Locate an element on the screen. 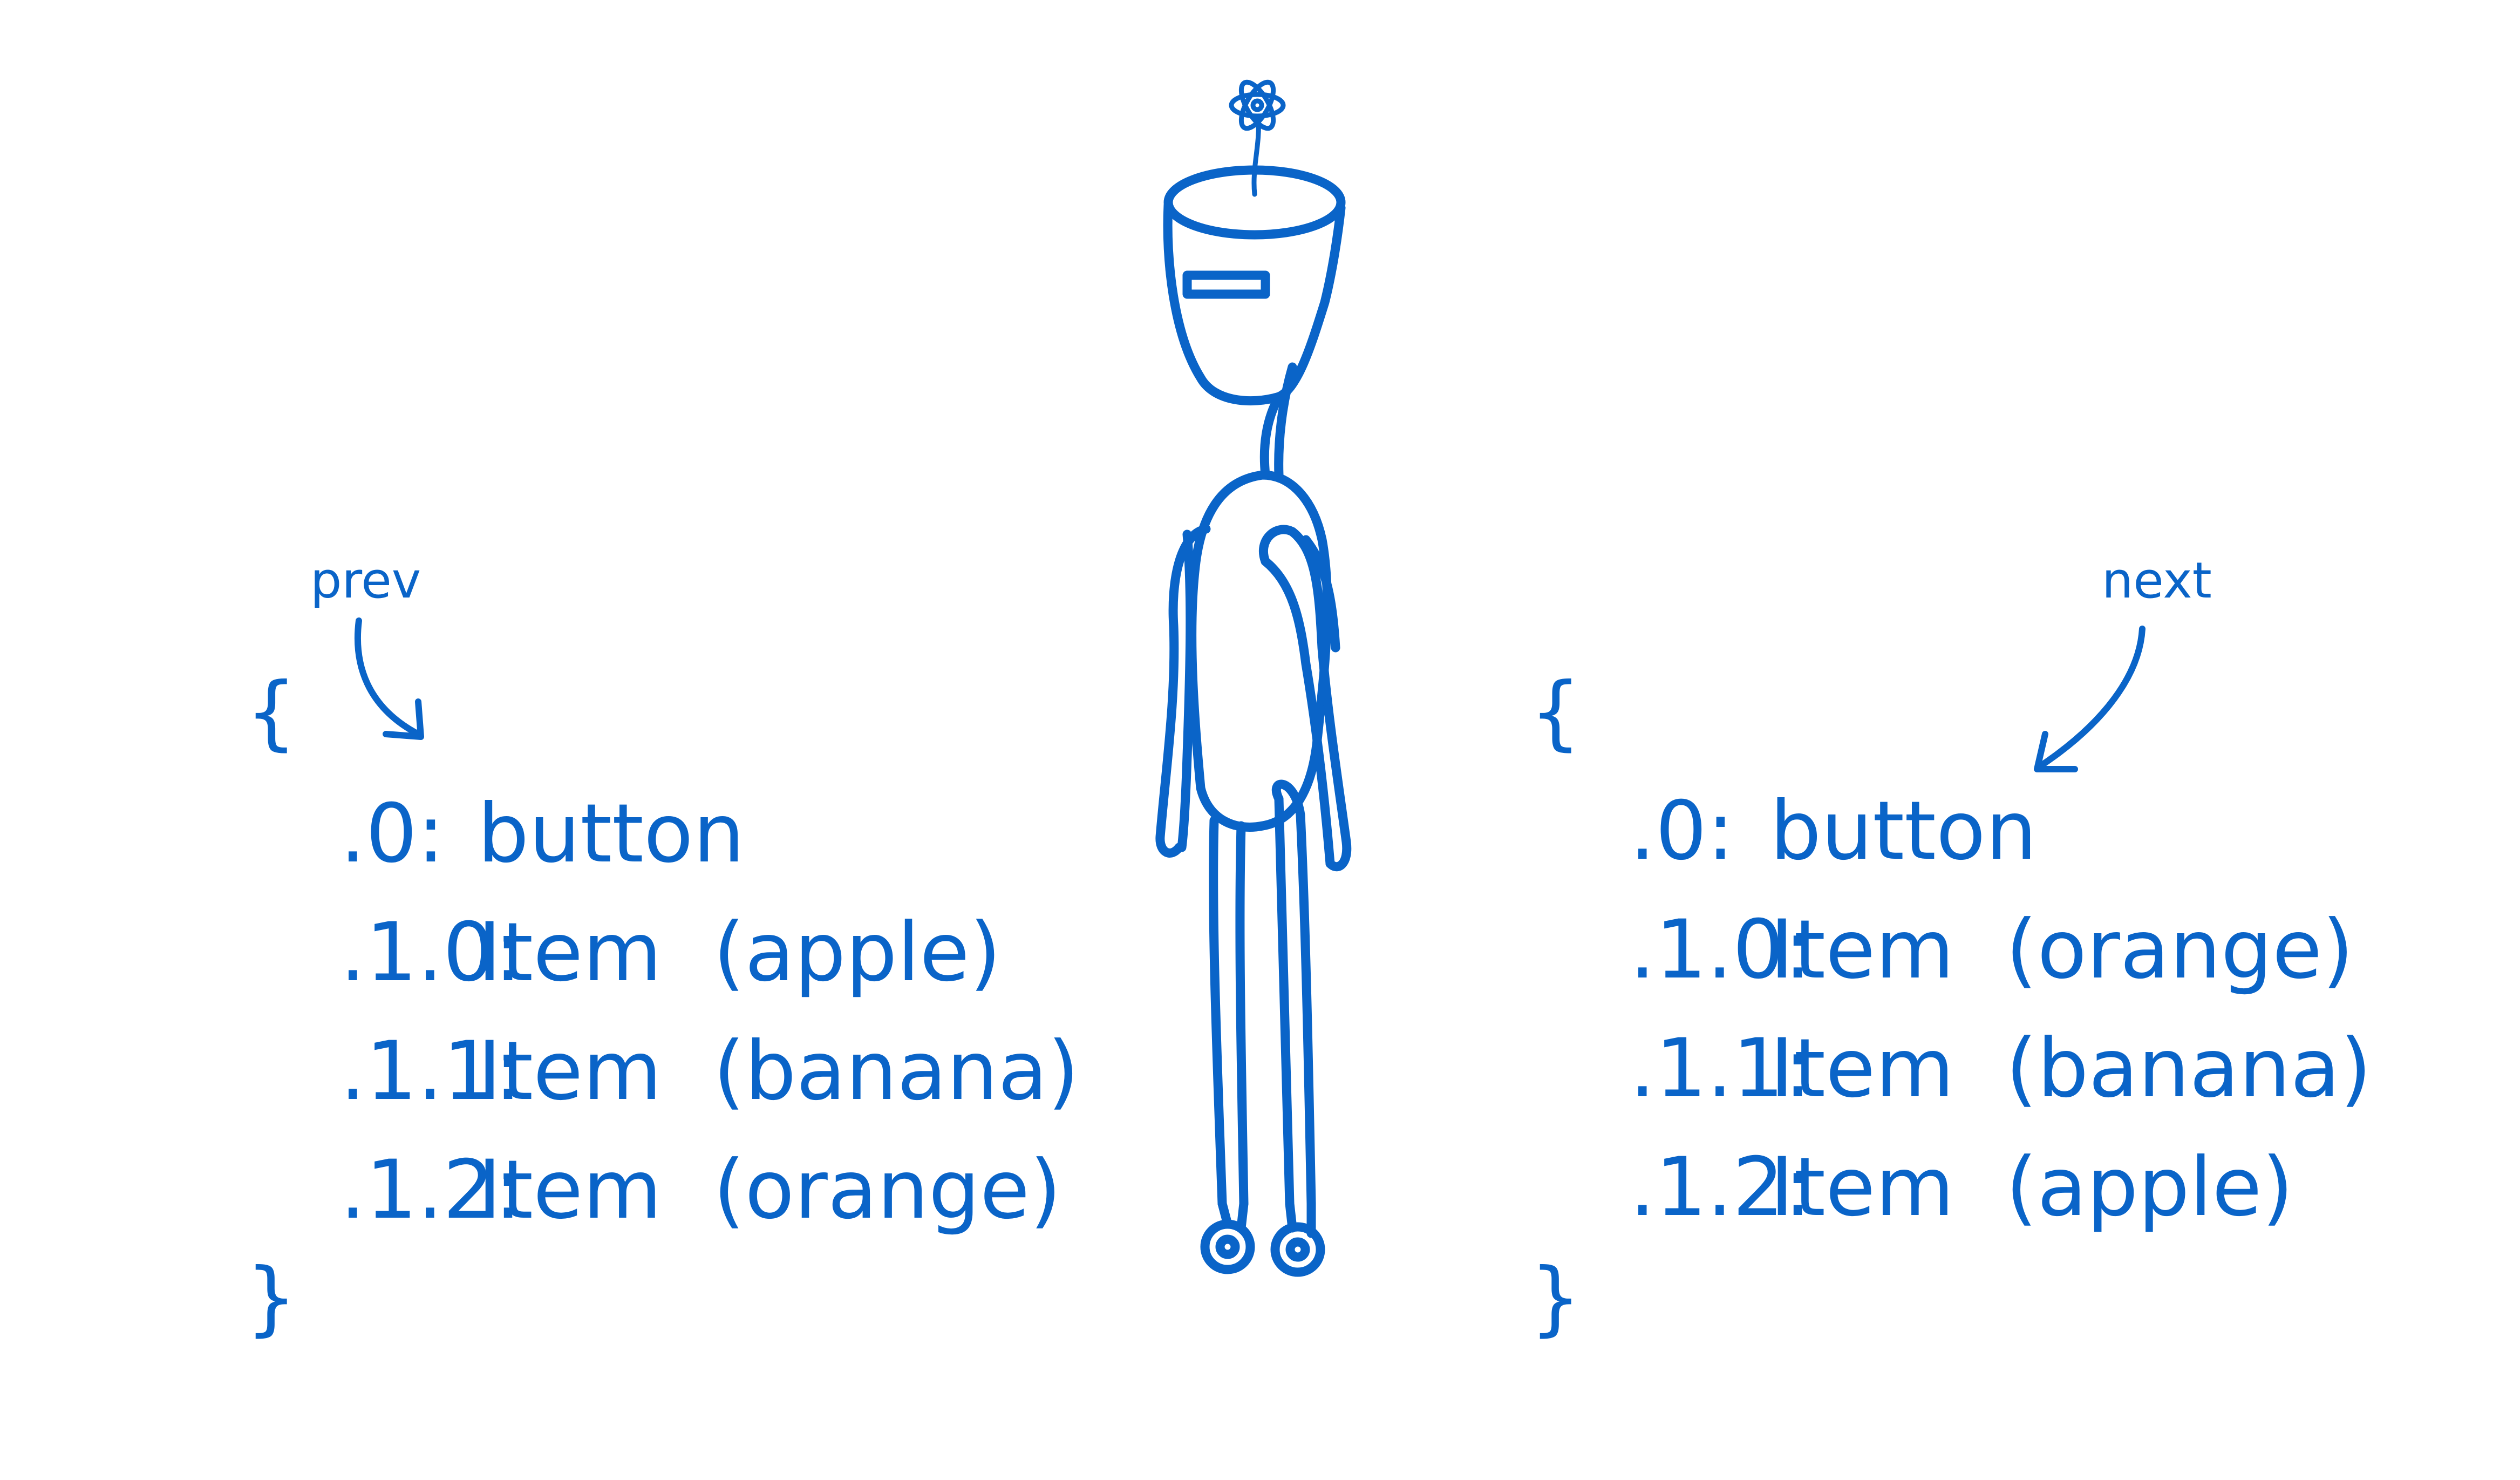  stick-figure-icon is located at coordinates (1253, 678).